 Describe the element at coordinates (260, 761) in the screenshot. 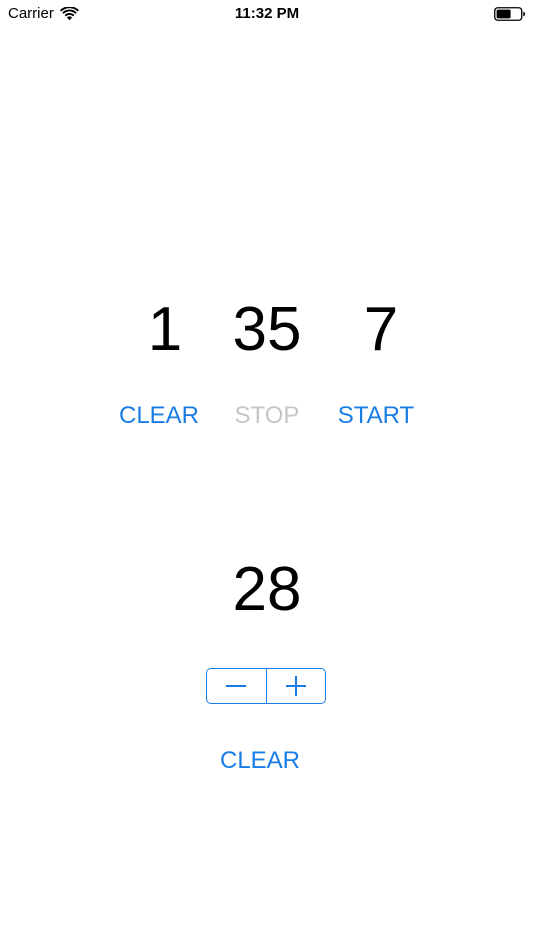

I see `counter-clear-button: CLEAR` at that location.